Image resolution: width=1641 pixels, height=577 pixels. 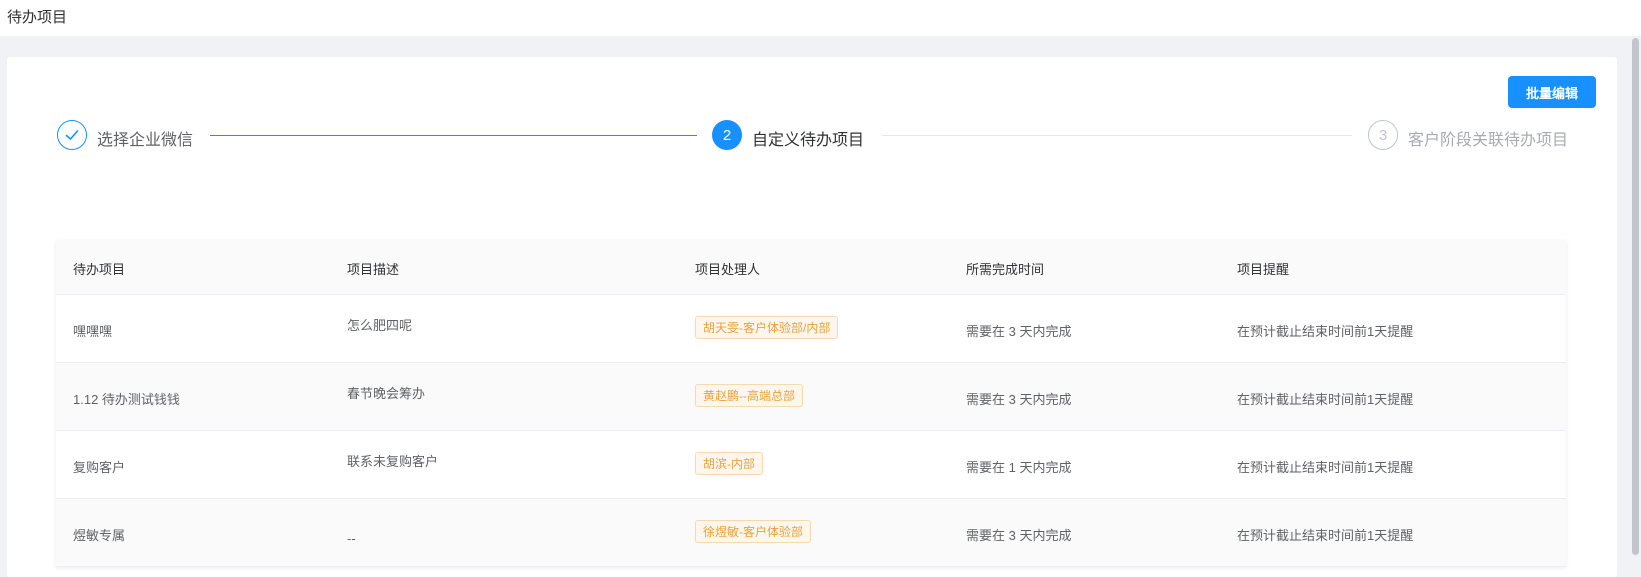 What do you see at coordinates (811, 267) in the screenshot?
I see `table-header: 待办项目 项目描述 项目处理人 所需完成时间 项目提醒` at bounding box center [811, 267].